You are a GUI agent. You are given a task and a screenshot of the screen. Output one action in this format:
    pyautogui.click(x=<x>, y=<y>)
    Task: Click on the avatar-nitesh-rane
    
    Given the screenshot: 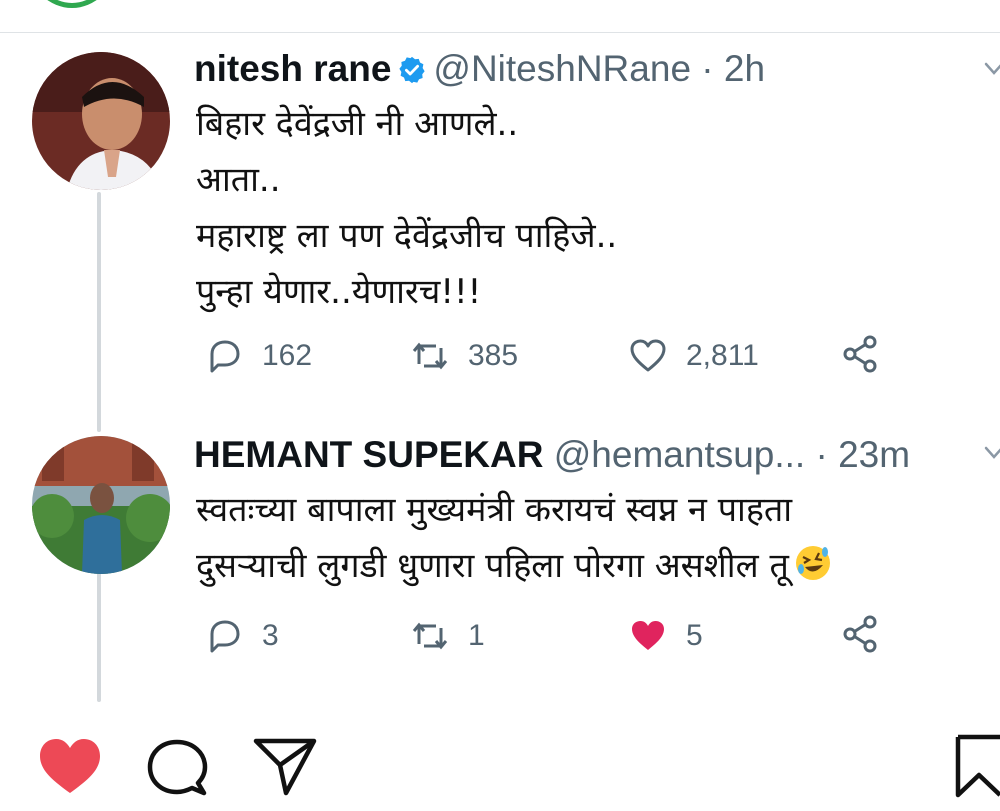 What is the action you would take?
    pyautogui.click(x=101, y=121)
    